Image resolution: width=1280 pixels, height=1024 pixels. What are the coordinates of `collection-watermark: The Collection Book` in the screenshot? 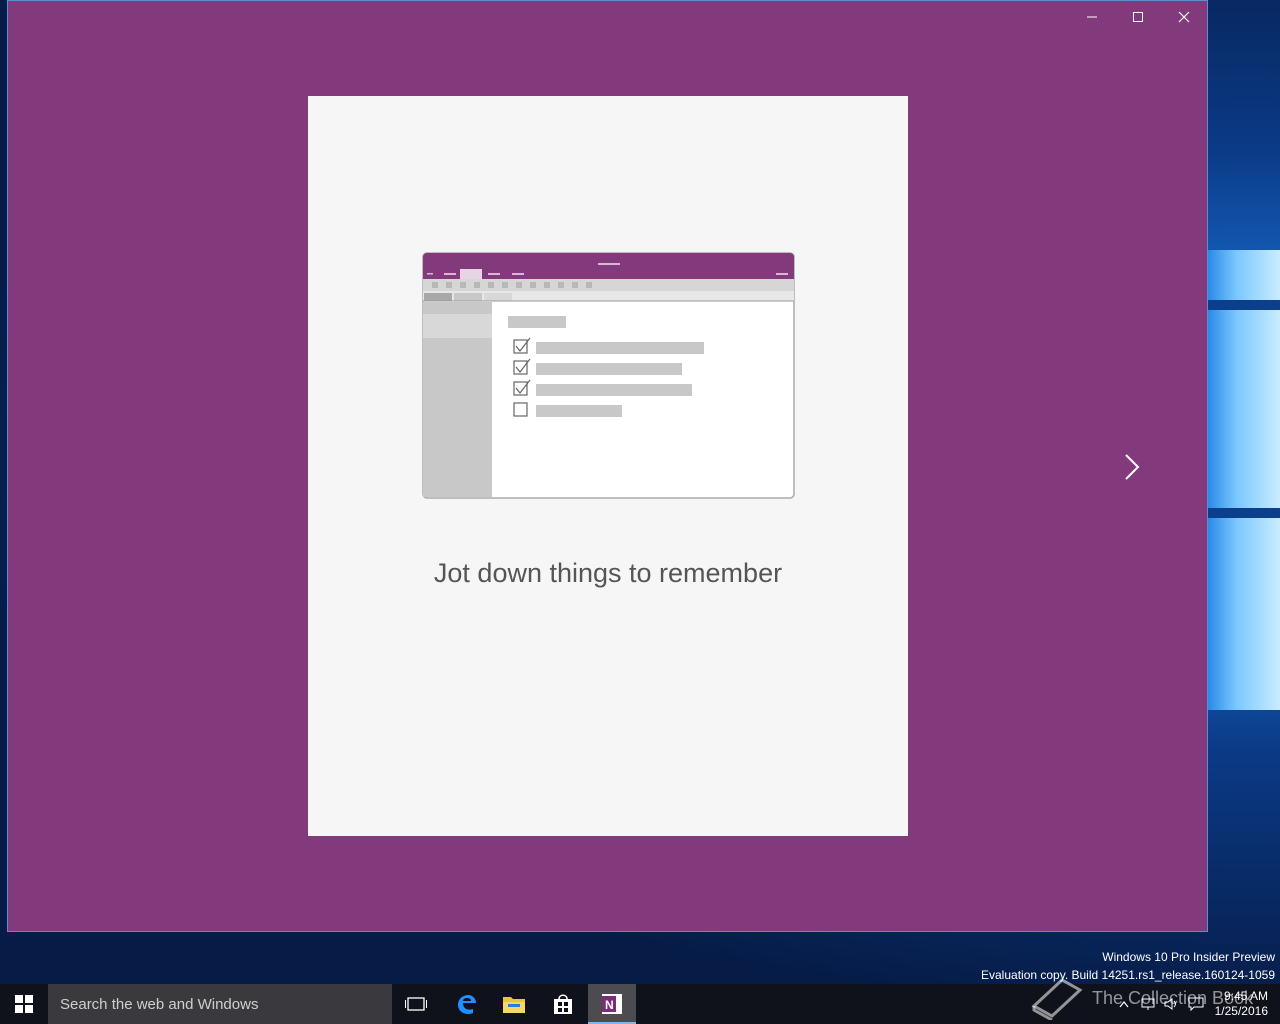 It's located at (1141, 998).